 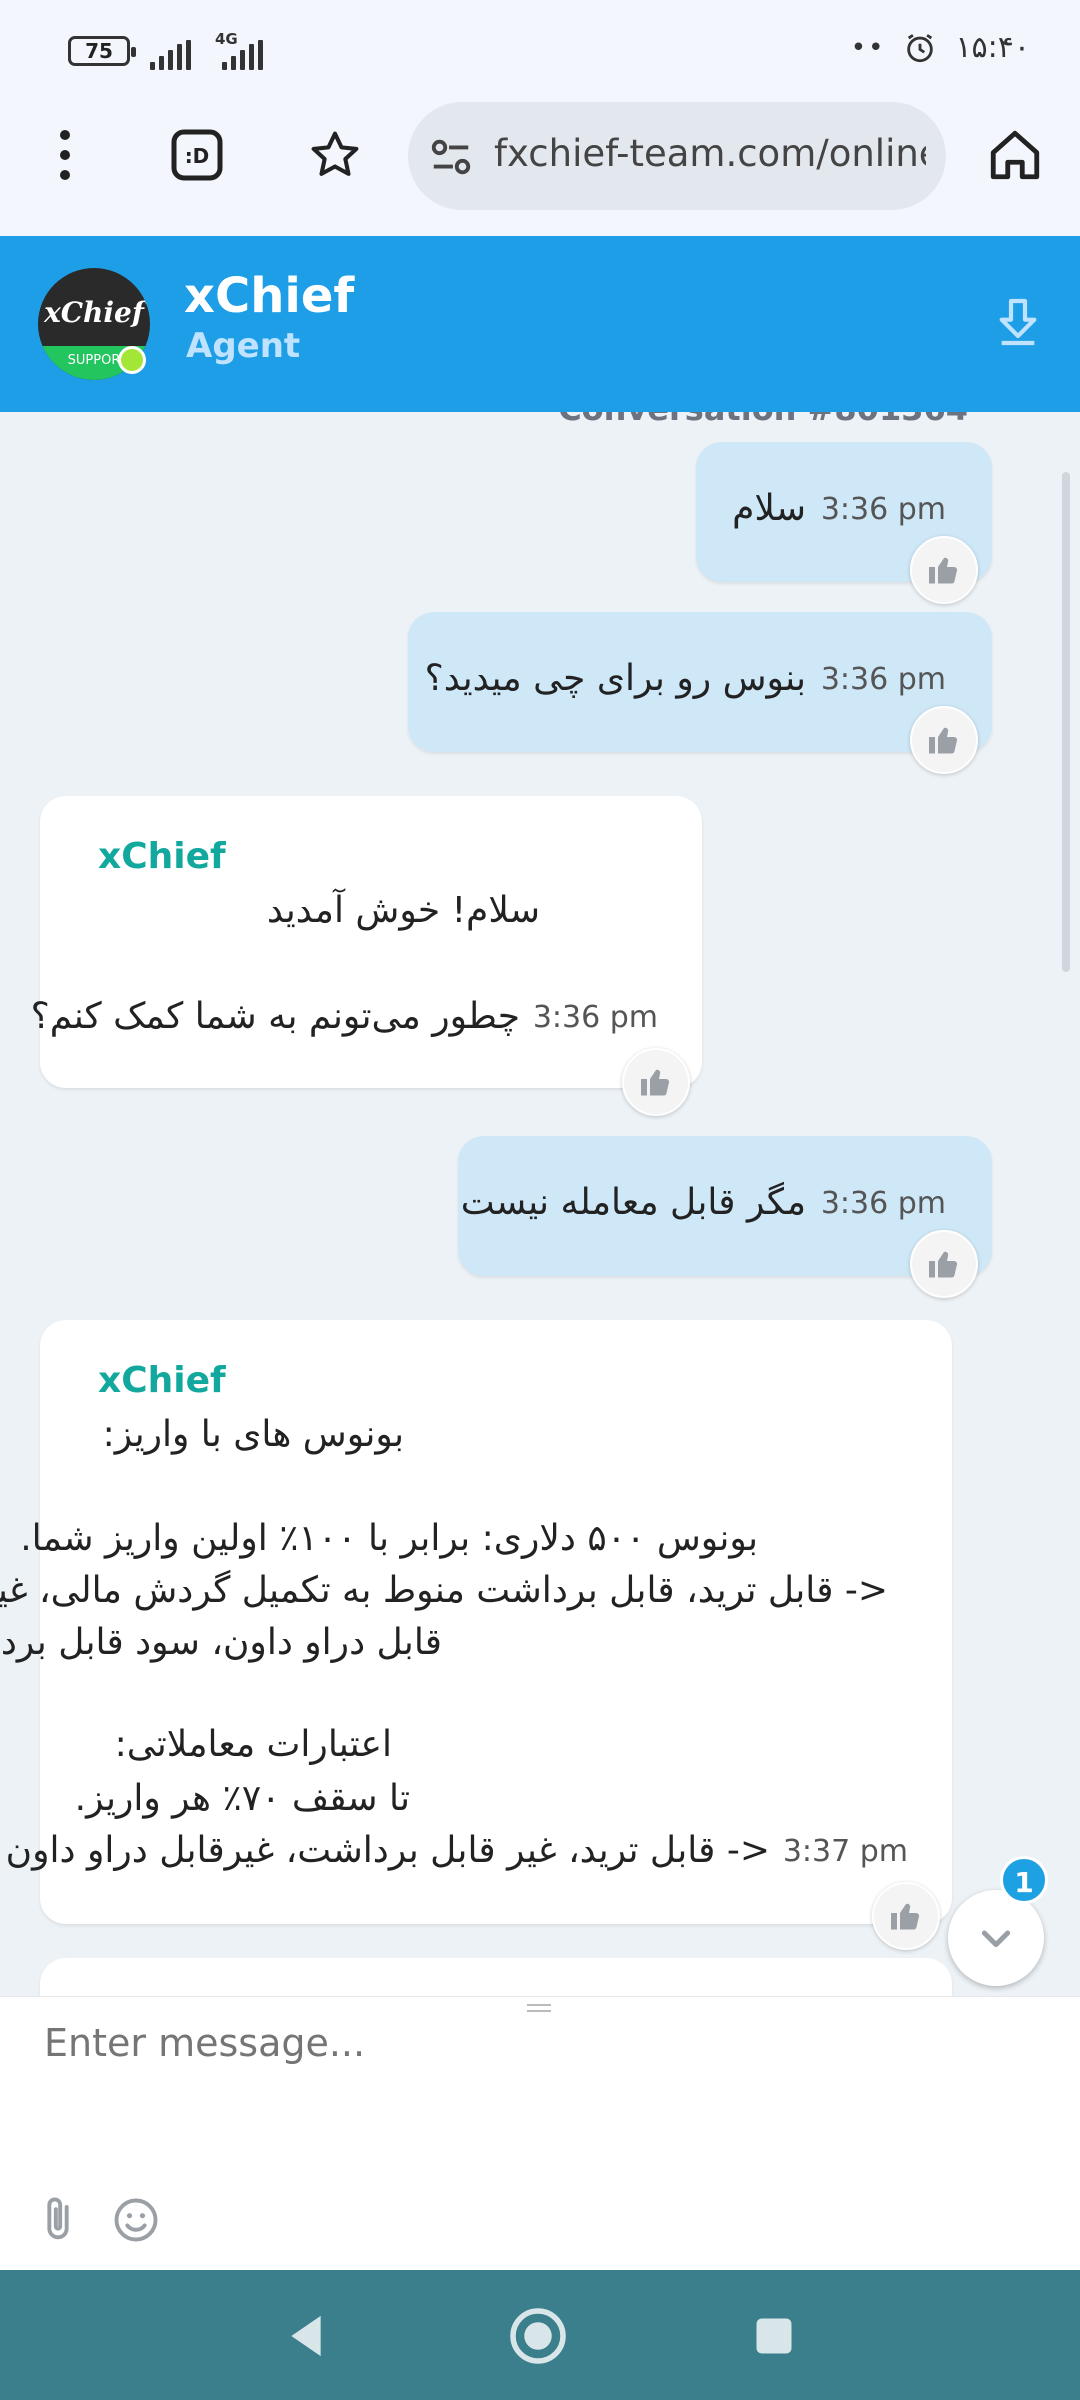 I want to click on message-text: مگر قابل معامله نیست, so click(x=633, y=1202).